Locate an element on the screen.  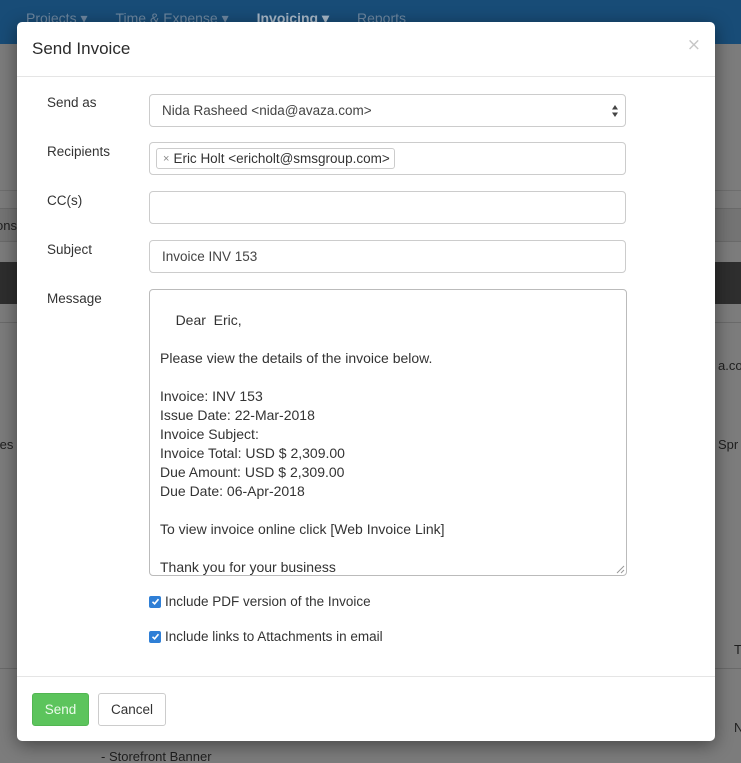
include-pdf-option: Include PDF version of the Invoice is located at coordinates (260, 601).